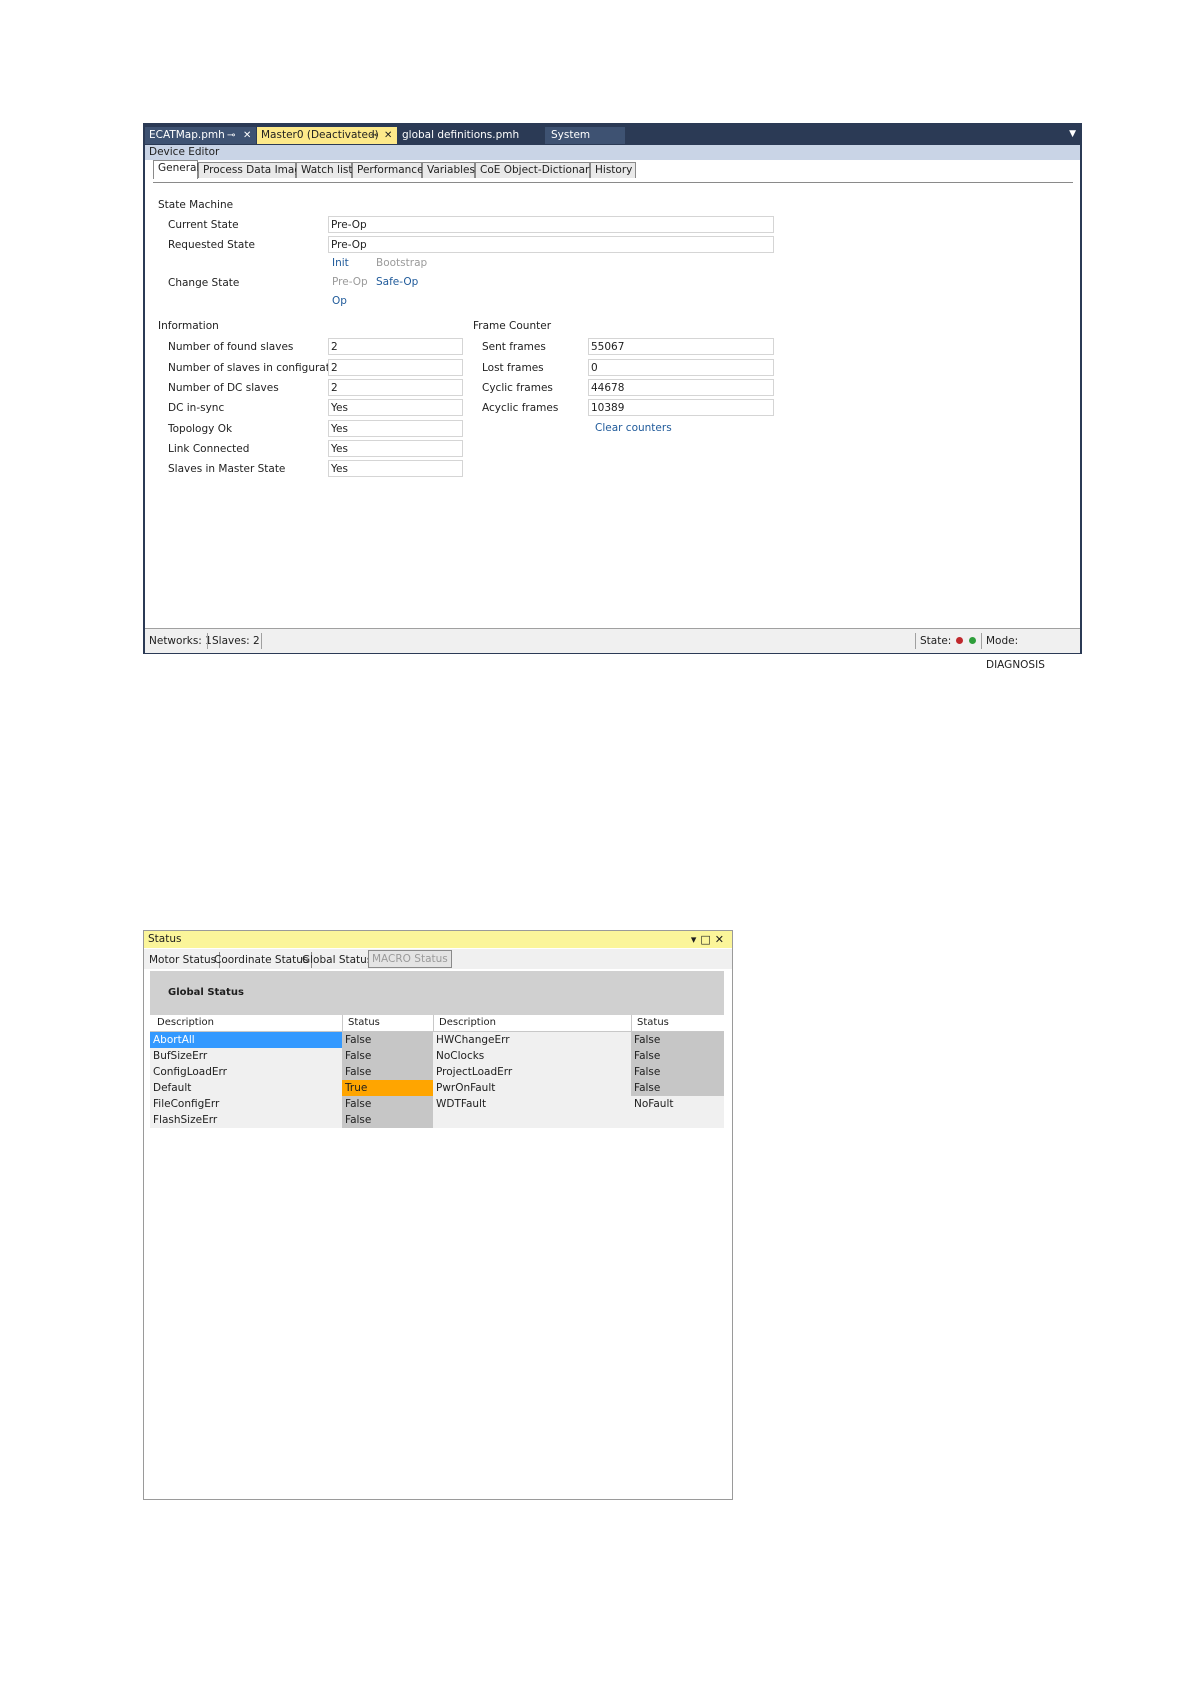 The image size is (1191, 1684). What do you see at coordinates (200, 135) in the screenshot?
I see `doc-tab-ecatmap: ECATMap.pmh ⊸ ✕` at bounding box center [200, 135].